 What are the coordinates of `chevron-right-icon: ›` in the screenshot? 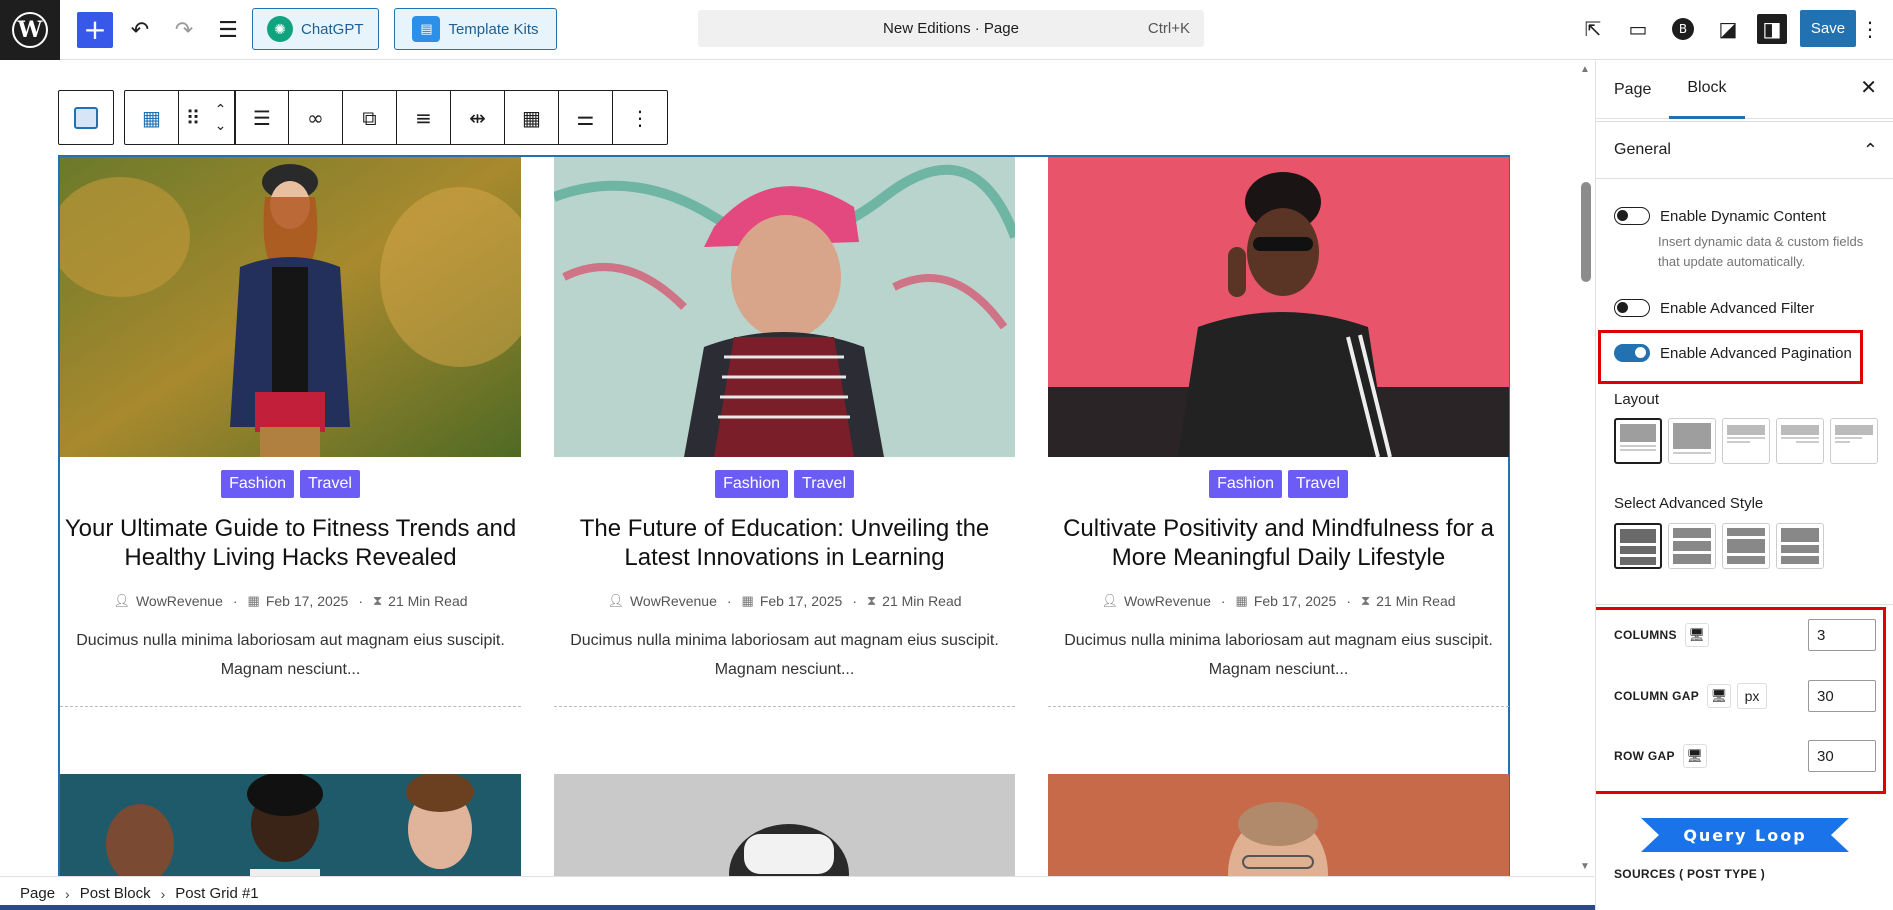 It's located at (67, 893).